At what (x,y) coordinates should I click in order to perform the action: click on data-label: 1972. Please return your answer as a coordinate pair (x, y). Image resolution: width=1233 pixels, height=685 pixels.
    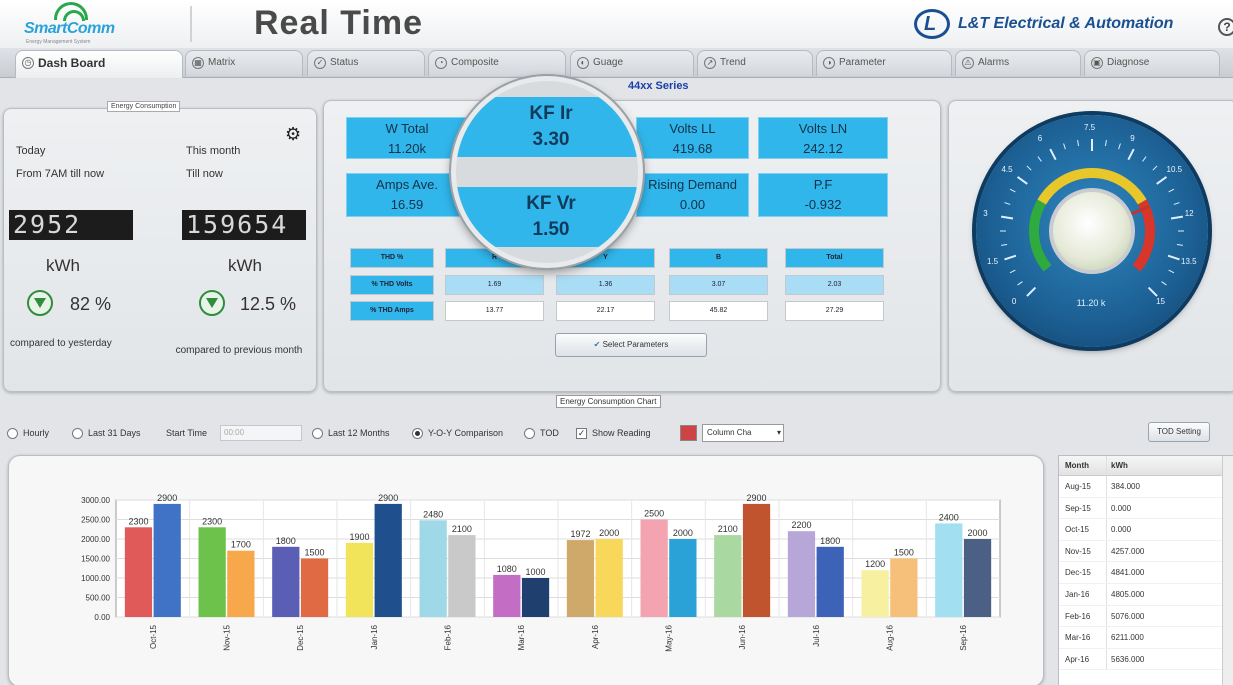
    Looking at the image, I should click on (580, 534).